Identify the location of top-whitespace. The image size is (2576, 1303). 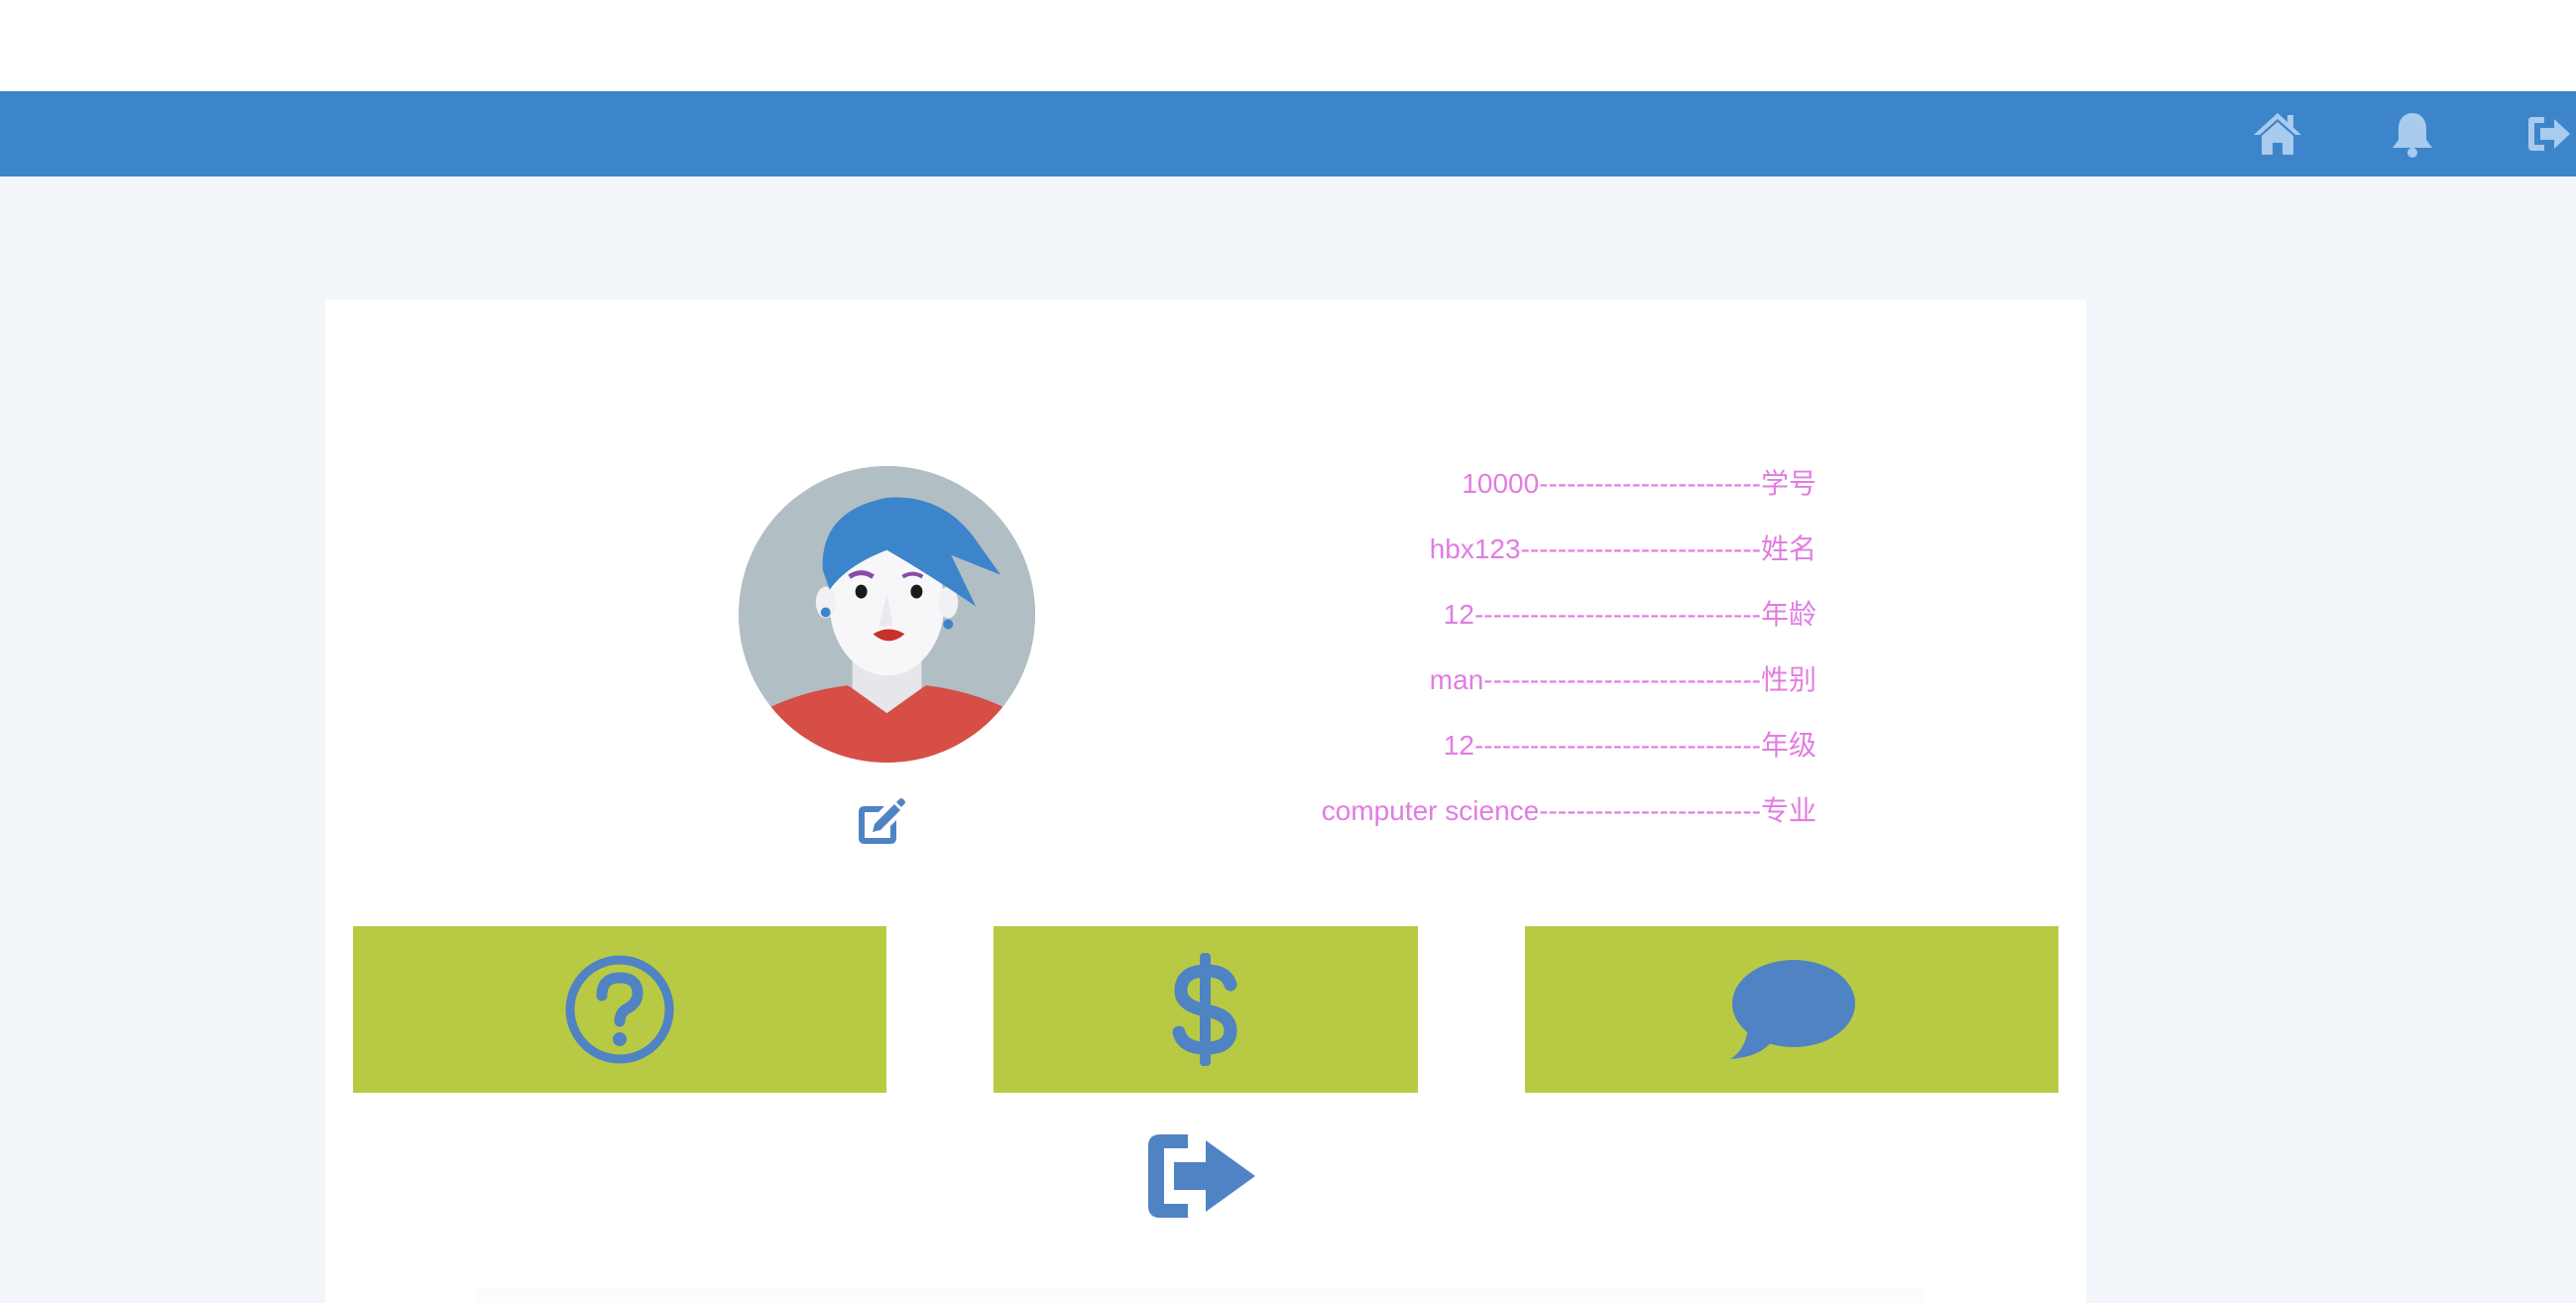
(1288, 45).